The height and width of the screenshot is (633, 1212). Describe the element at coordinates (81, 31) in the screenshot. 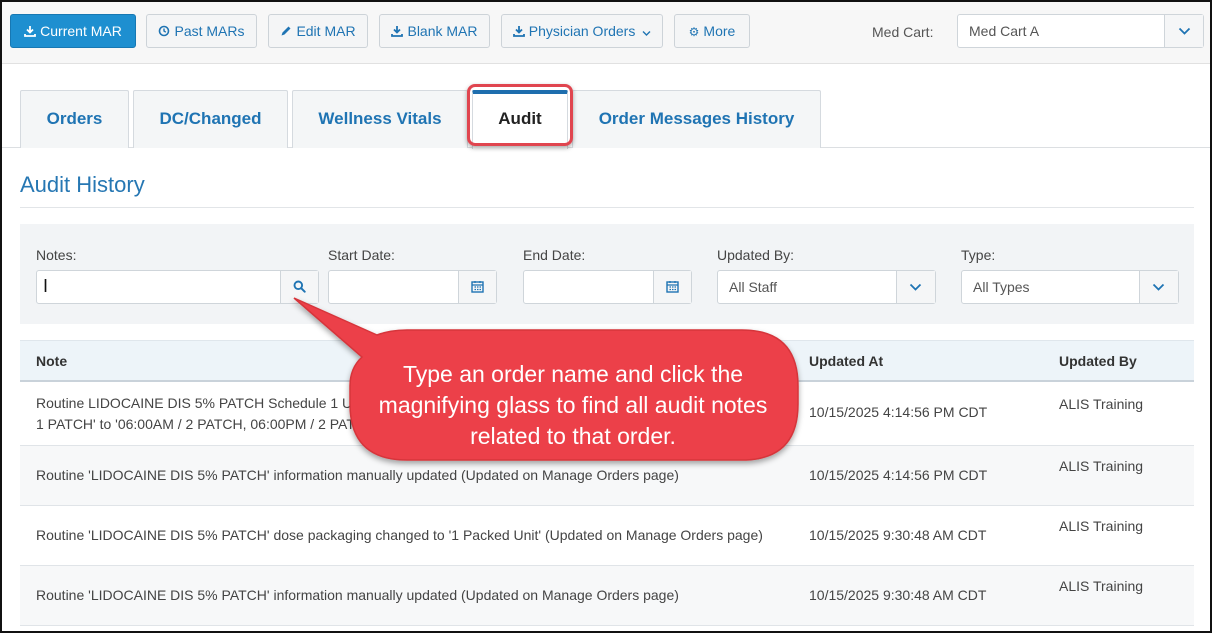

I see `current-mar-label: Current MAR` at that location.